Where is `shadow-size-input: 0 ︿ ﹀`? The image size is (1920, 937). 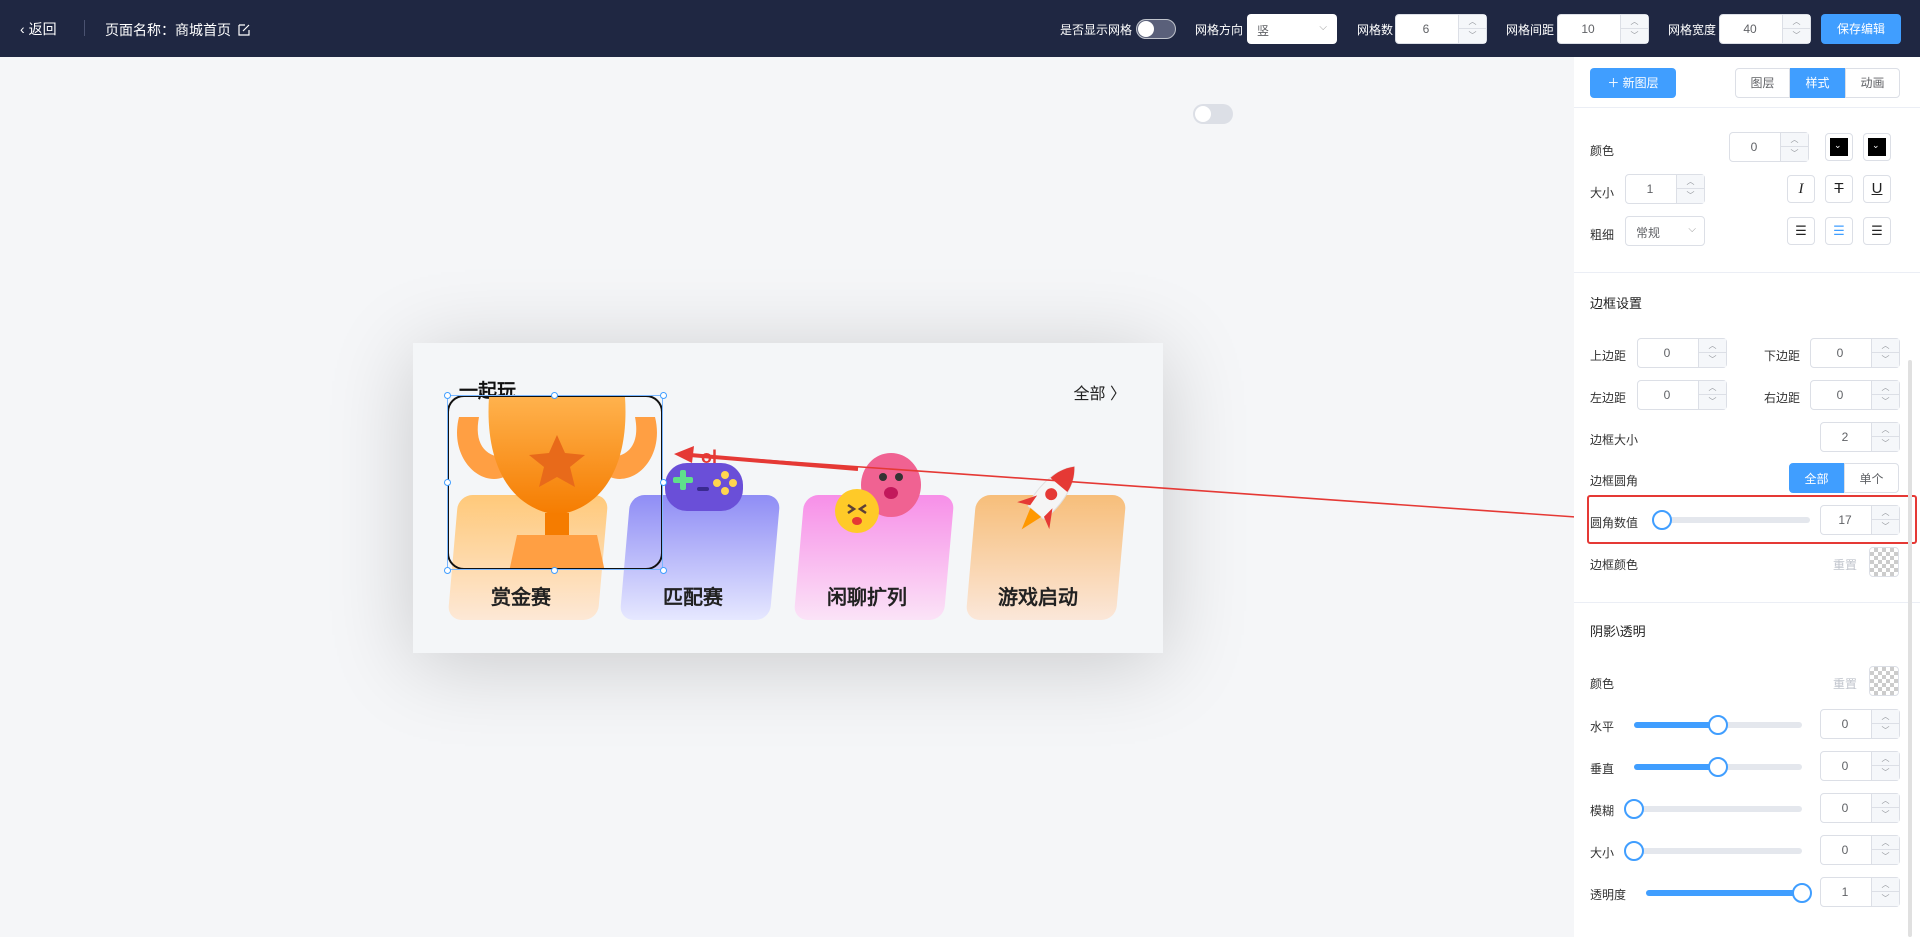 shadow-size-input: 0 ︿ ﹀ is located at coordinates (1860, 850).